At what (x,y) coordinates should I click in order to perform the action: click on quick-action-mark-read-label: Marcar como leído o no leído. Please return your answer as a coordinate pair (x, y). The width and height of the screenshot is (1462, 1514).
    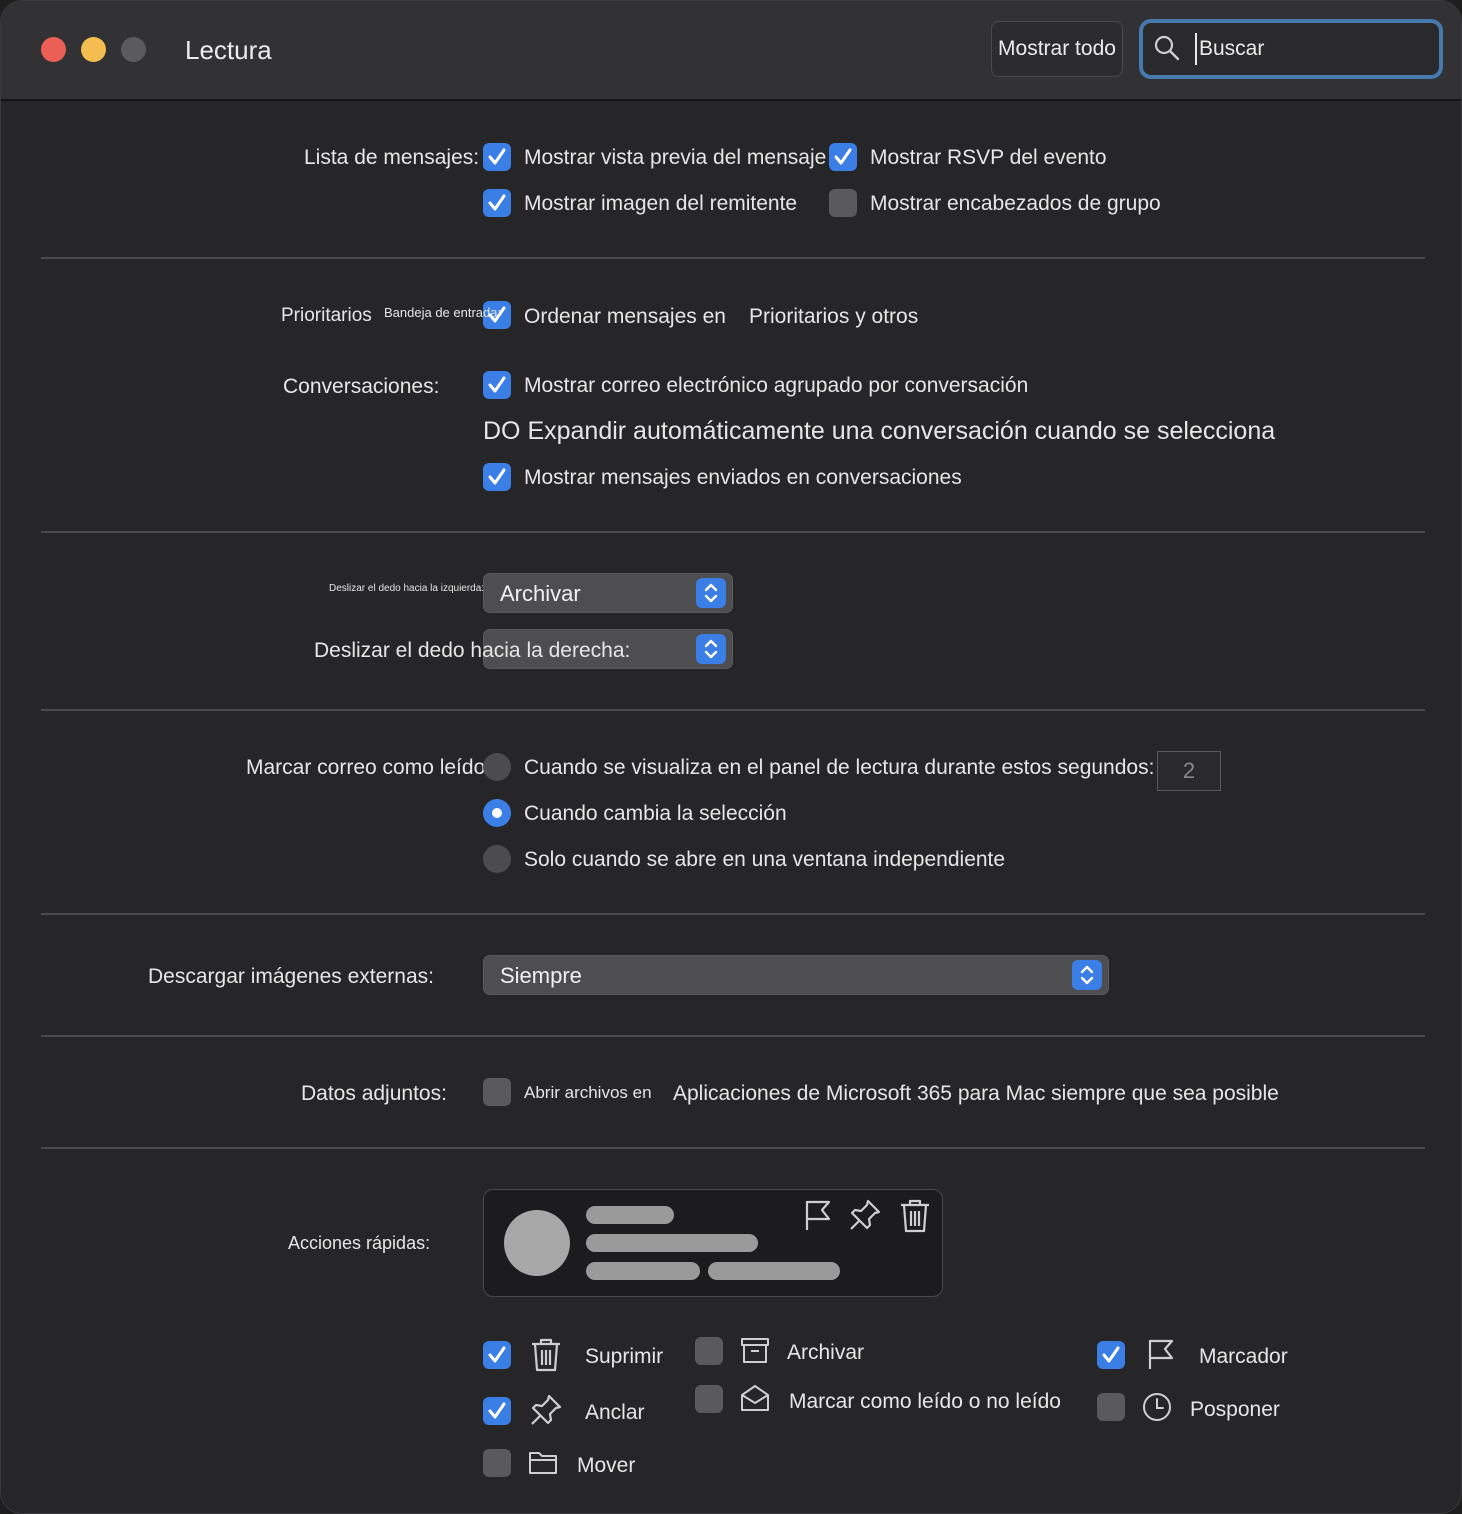
    Looking at the image, I should click on (925, 1401).